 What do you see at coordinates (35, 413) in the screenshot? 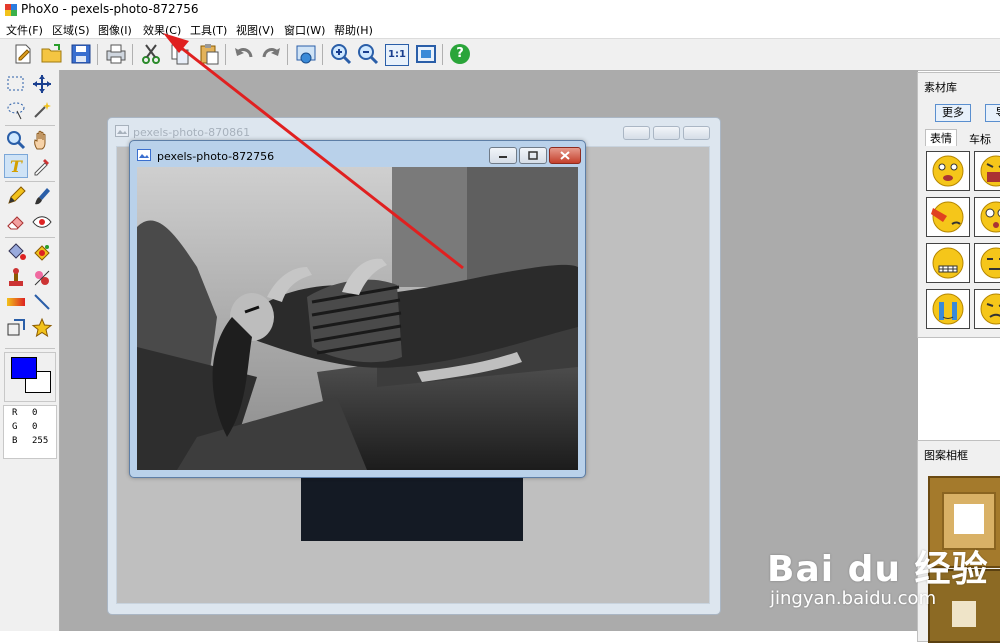
I see `rgb-r-value: 0` at bounding box center [35, 413].